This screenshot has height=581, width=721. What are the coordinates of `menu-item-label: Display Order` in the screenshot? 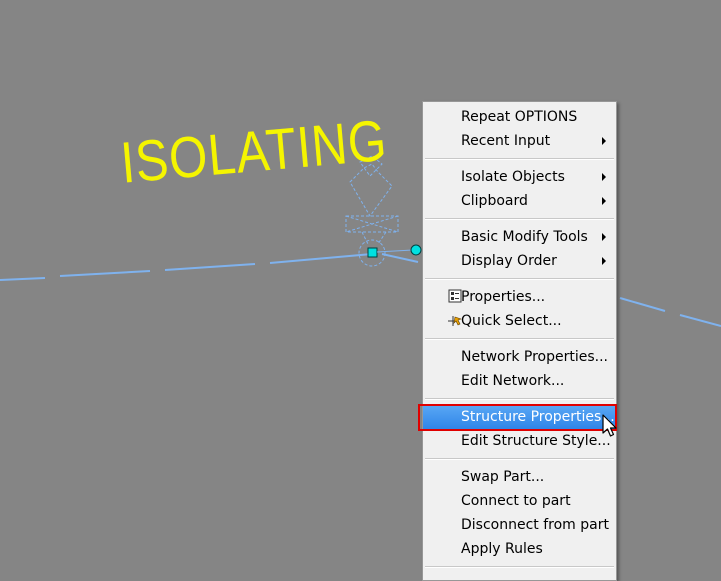 It's located at (509, 261).